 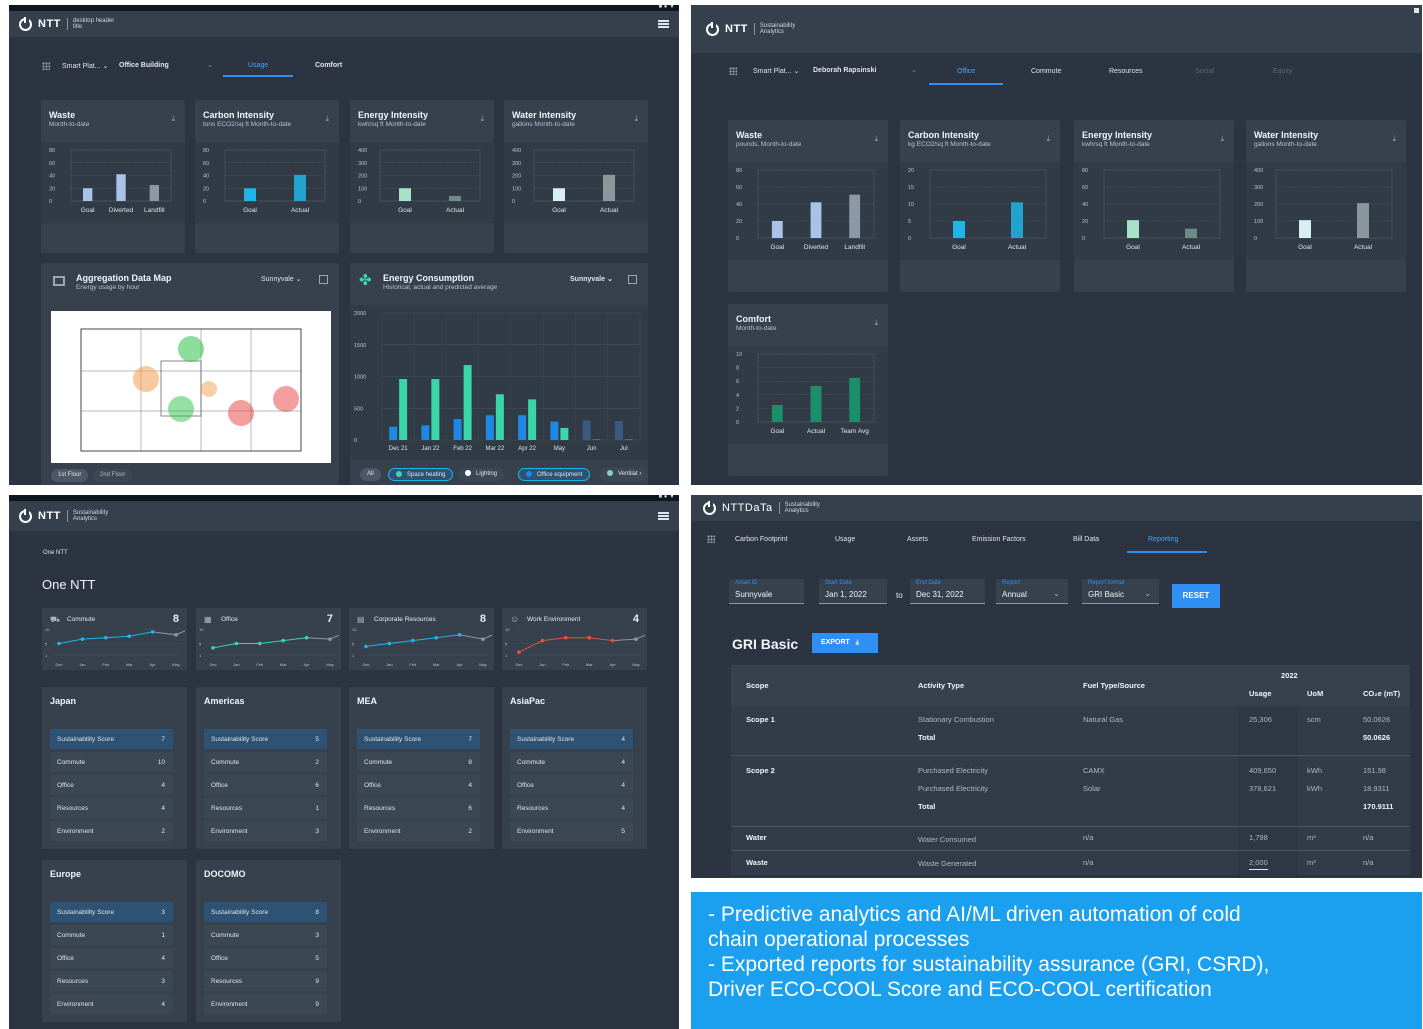 What do you see at coordinates (481, 474) in the screenshot?
I see `filter-chip-lighting: Lighting` at bounding box center [481, 474].